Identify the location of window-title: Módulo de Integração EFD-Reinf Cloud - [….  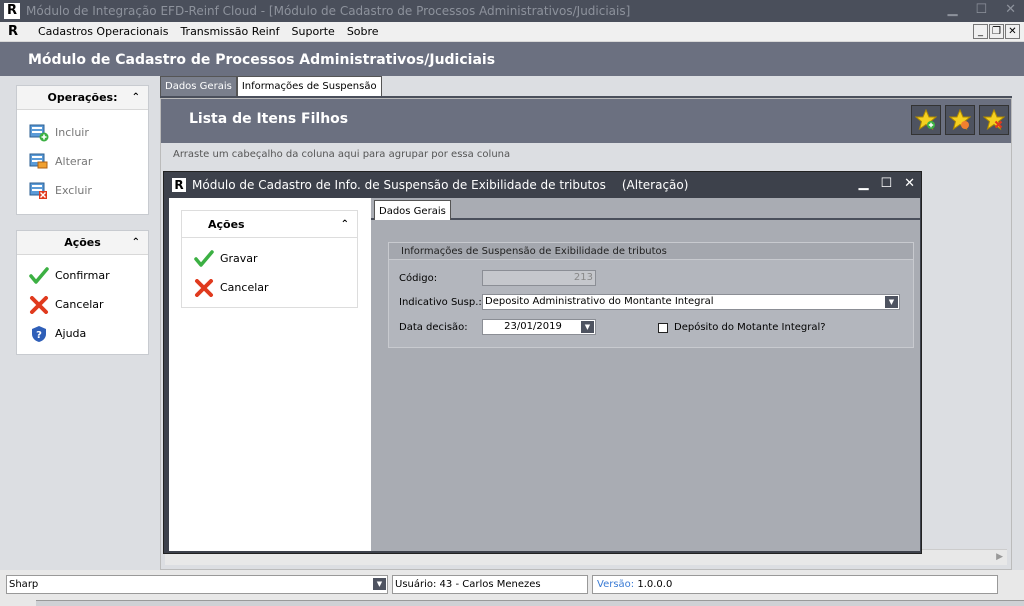
(328, 11).